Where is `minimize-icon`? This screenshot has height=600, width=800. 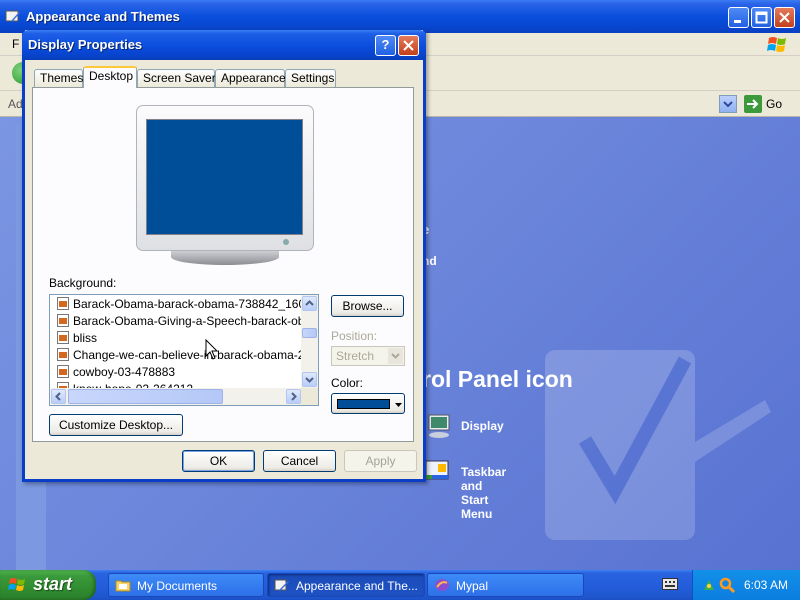
minimize-icon is located at coordinates (737, 21).